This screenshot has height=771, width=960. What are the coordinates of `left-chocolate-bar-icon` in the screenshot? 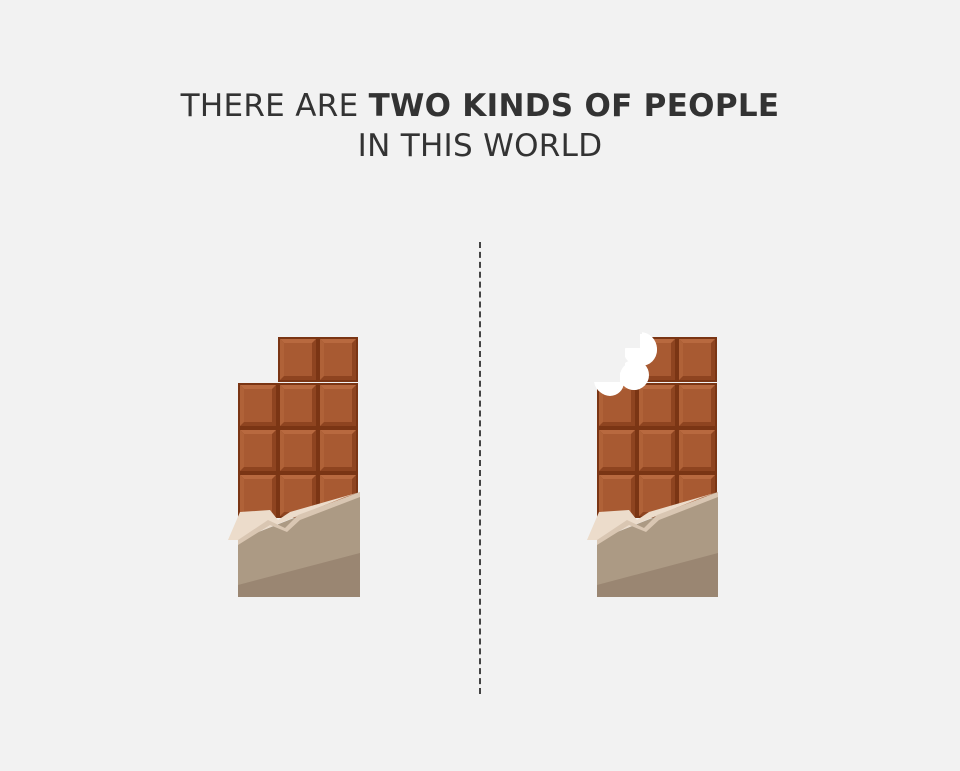 It's located at (294, 467).